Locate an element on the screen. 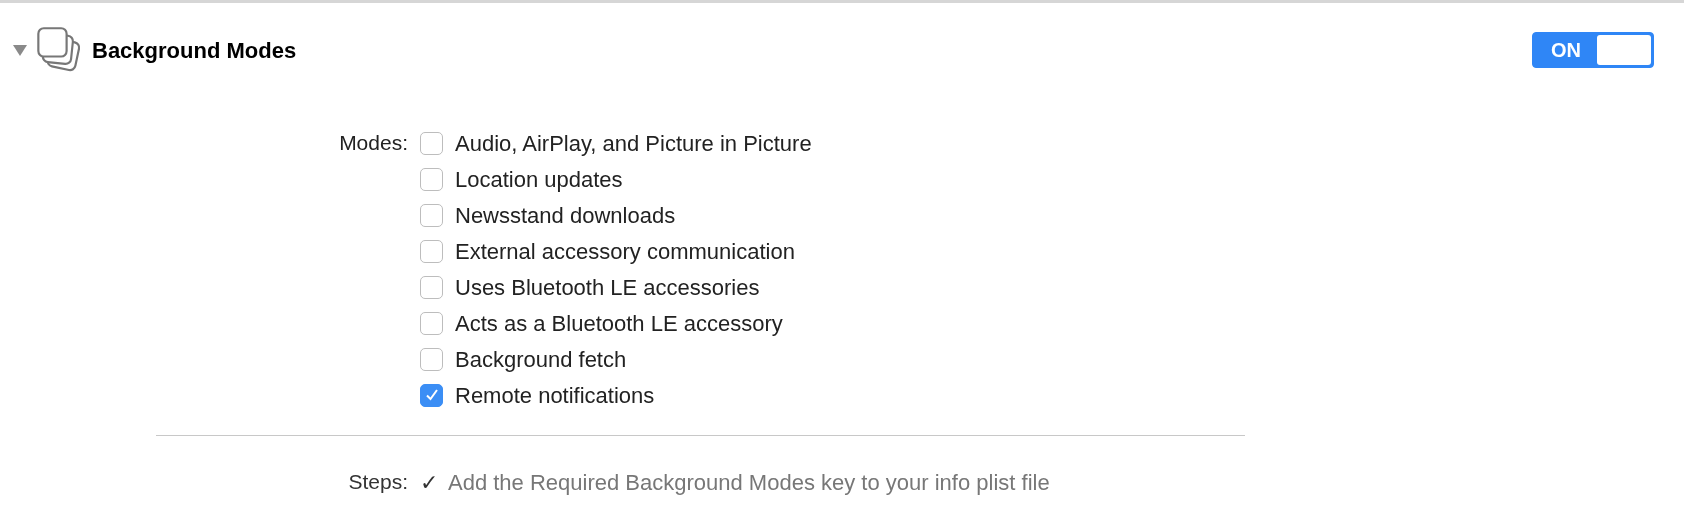 Image resolution: width=1684 pixels, height=514 pixels. disclosure-triangle-icon is located at coordinates (20, 50).